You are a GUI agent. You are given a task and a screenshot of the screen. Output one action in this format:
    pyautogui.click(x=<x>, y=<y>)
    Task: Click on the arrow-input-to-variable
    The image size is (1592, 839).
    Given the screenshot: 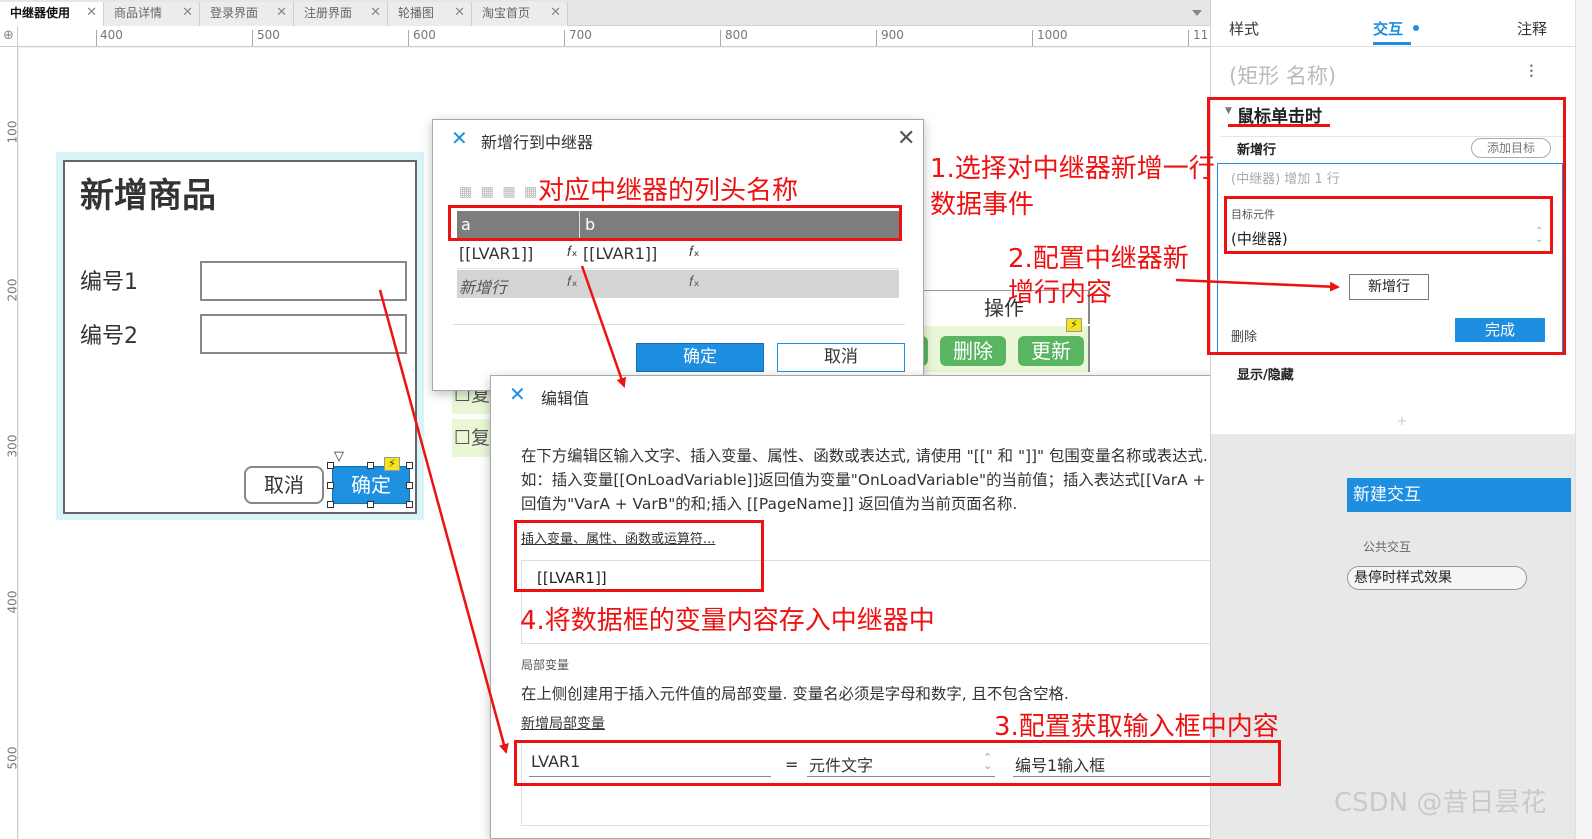 What is the action you would take?
    pyautogui.click(x=443, y=521)
    